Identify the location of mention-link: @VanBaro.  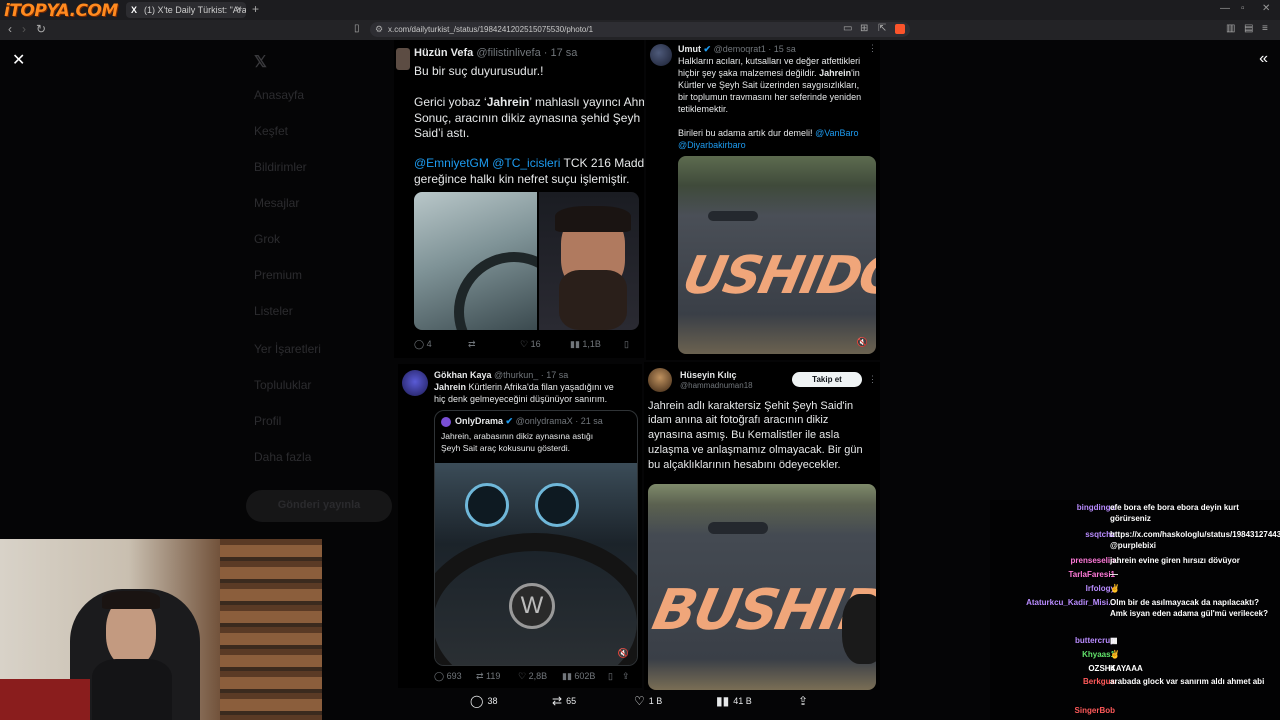
(837, 133).